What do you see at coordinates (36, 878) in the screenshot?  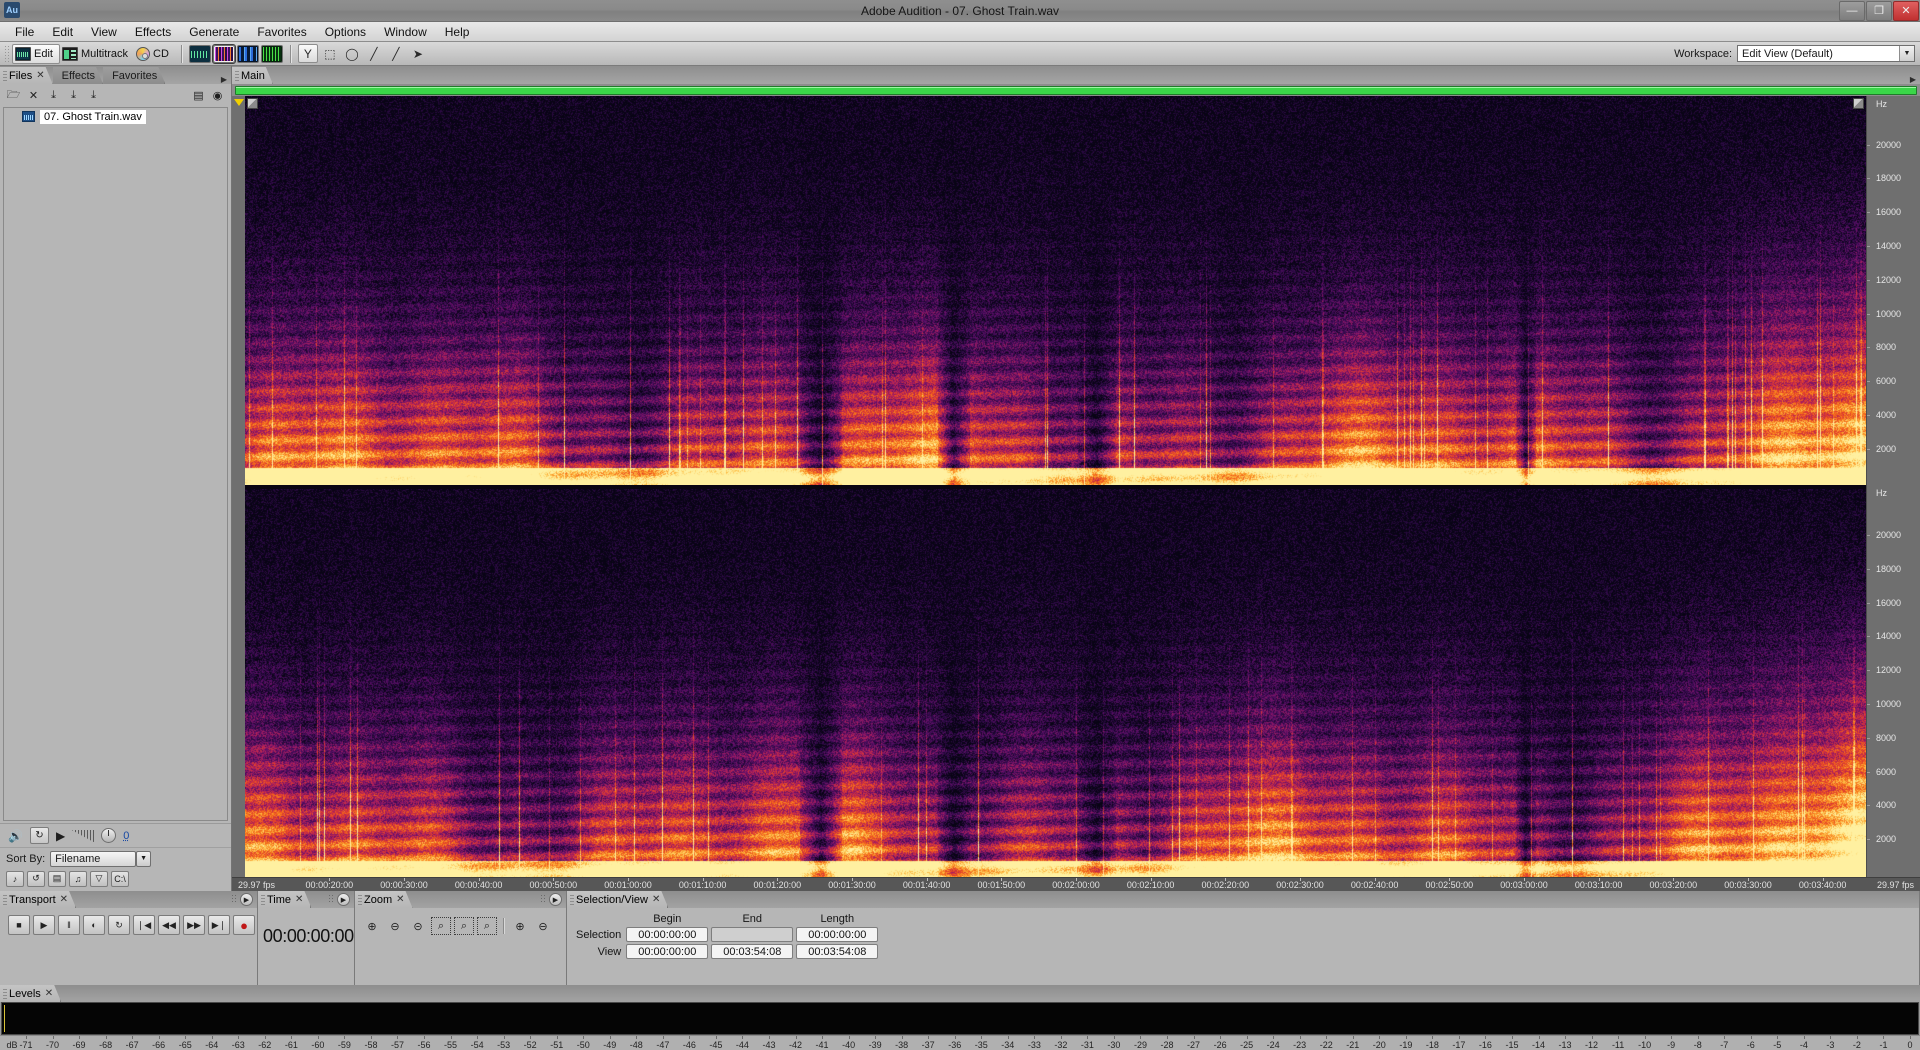 I see `show-loop-files-icon: ↺` at bounding box center [36, 878].